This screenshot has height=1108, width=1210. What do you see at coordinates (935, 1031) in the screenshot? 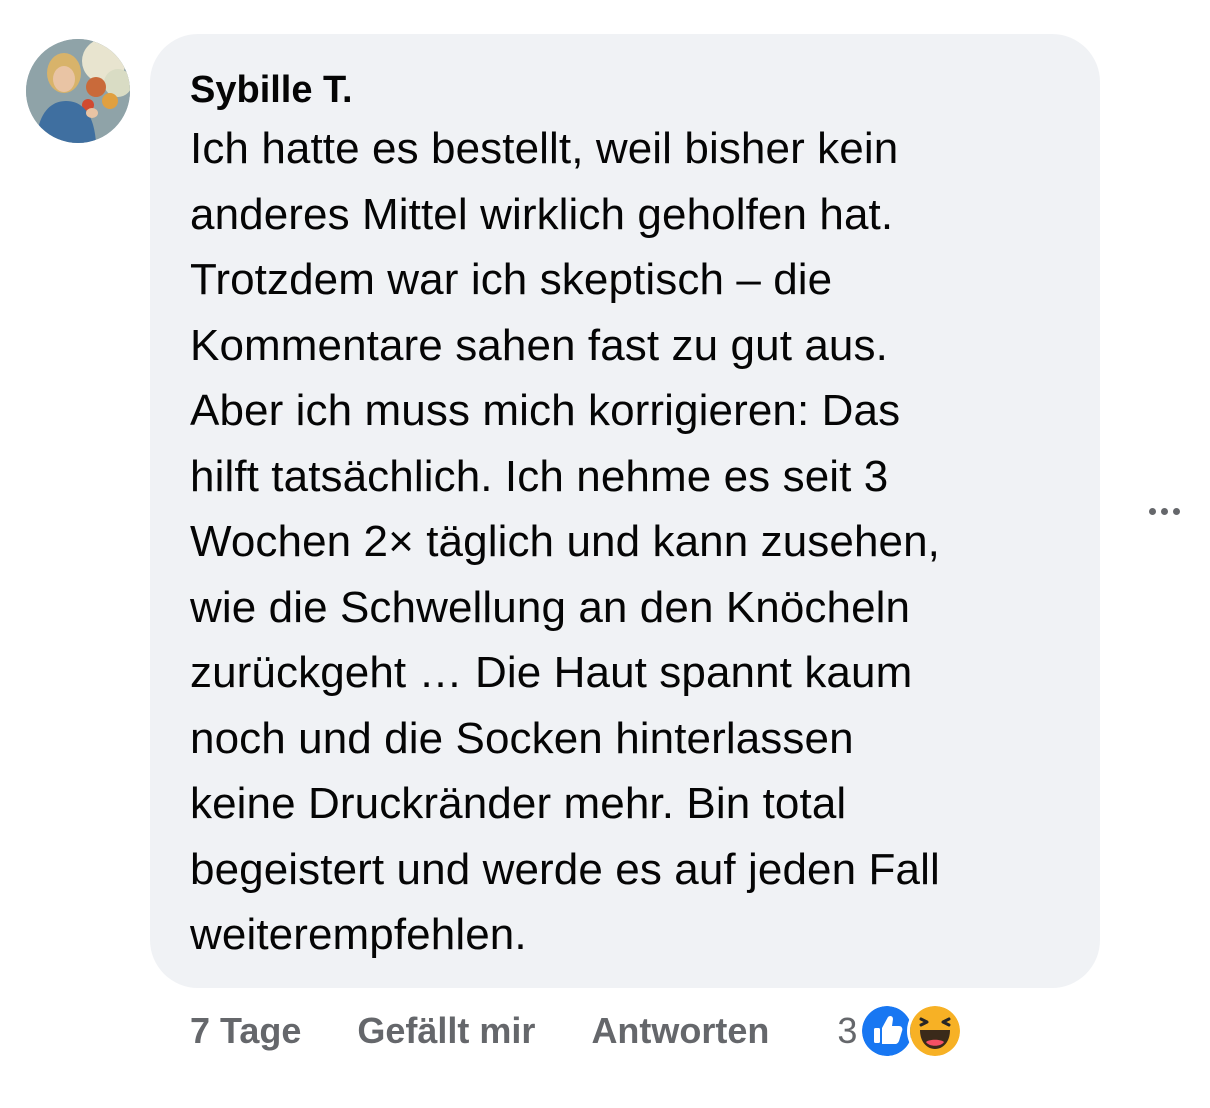
I see `haha-reaction-icon` at bounding box center [935, 1031].